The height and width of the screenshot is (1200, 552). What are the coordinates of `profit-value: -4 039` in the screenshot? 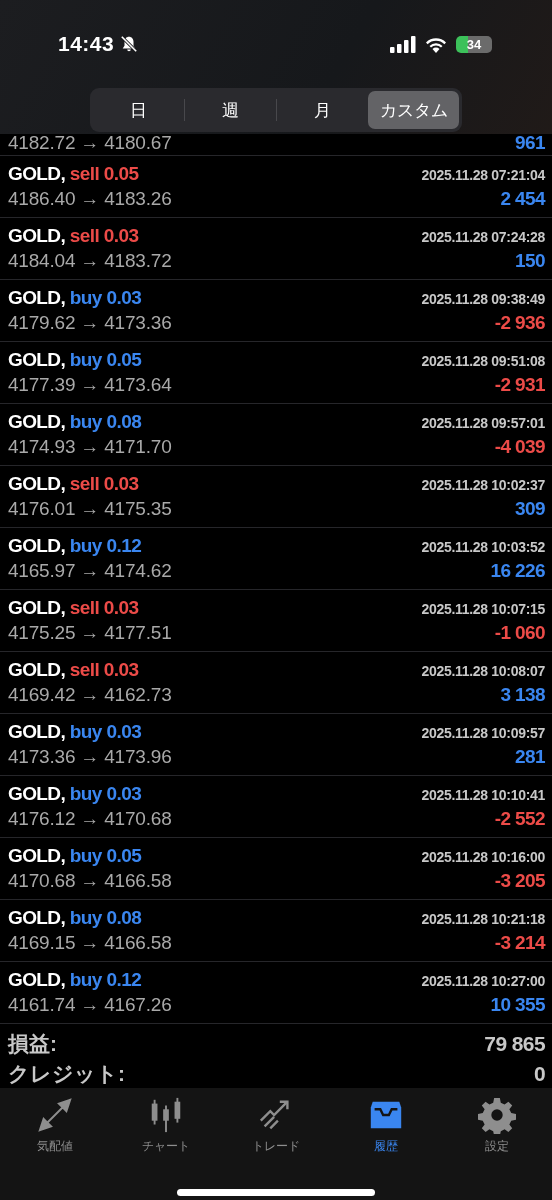 It's located at (519, 447).